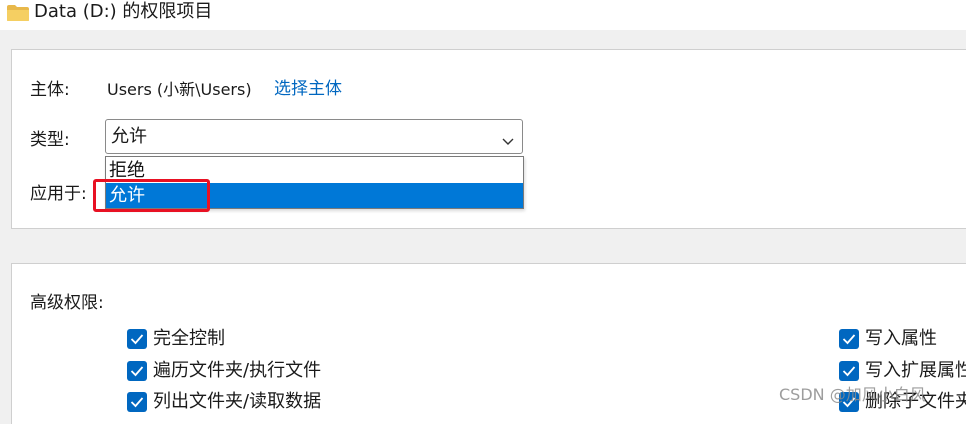  I want to click on principal-label: 主体:, so click(50, 90).